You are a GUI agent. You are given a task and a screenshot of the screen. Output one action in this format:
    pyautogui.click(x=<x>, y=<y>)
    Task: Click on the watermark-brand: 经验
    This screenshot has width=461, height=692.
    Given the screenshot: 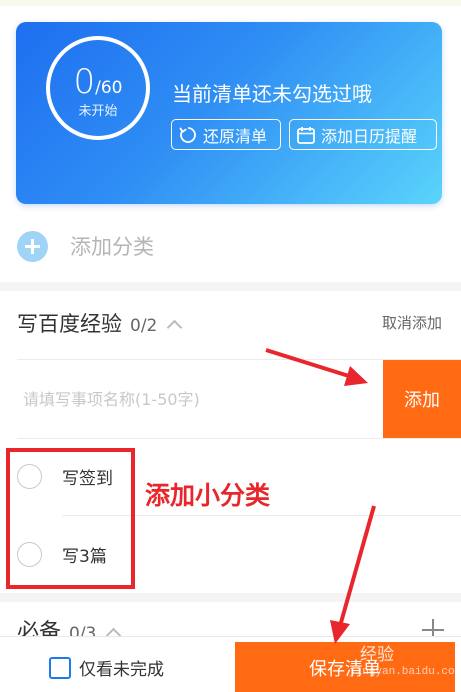 What is the action you would take?
    pyautogui.click(x=377, y=655)
    